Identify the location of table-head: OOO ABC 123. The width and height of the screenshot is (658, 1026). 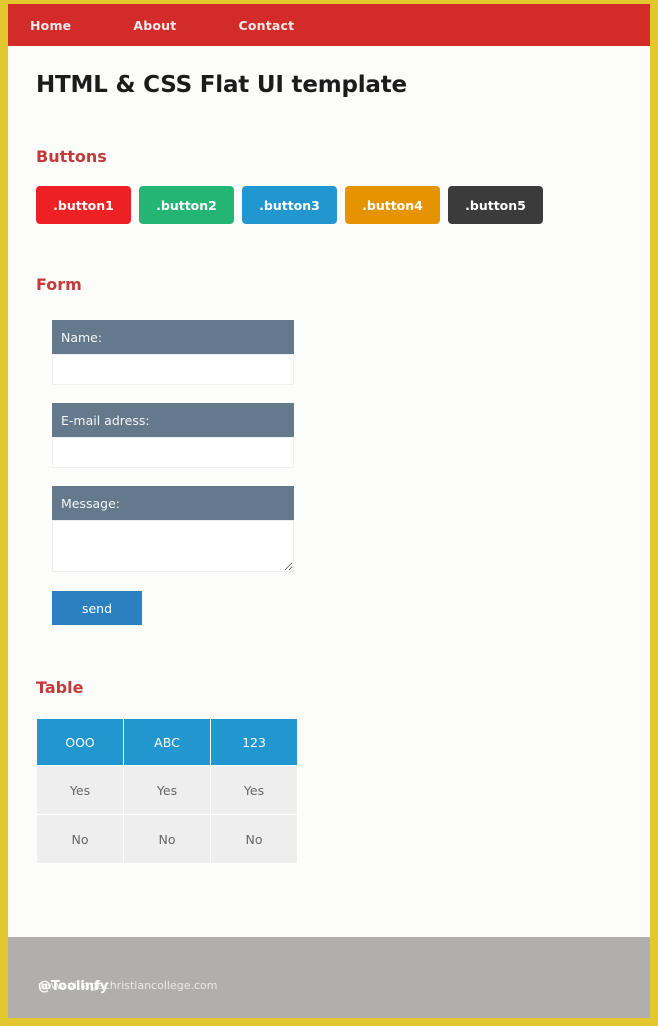
(167, 742).